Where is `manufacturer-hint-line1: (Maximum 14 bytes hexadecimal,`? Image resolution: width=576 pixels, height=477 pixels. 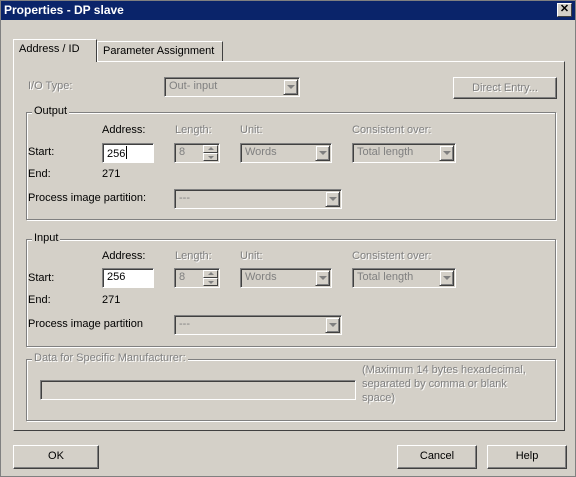
manufacturer-hint-line1: (Maximum 14 bytes hexadecimal, is located at coordinates (444, 370).